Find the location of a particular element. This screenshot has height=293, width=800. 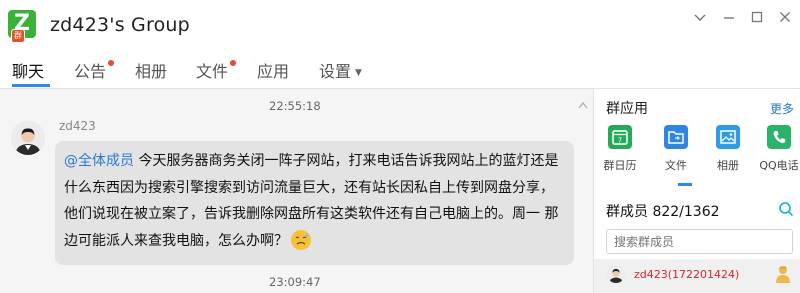

scroll-up-icon is located at coordinates (583, 101).